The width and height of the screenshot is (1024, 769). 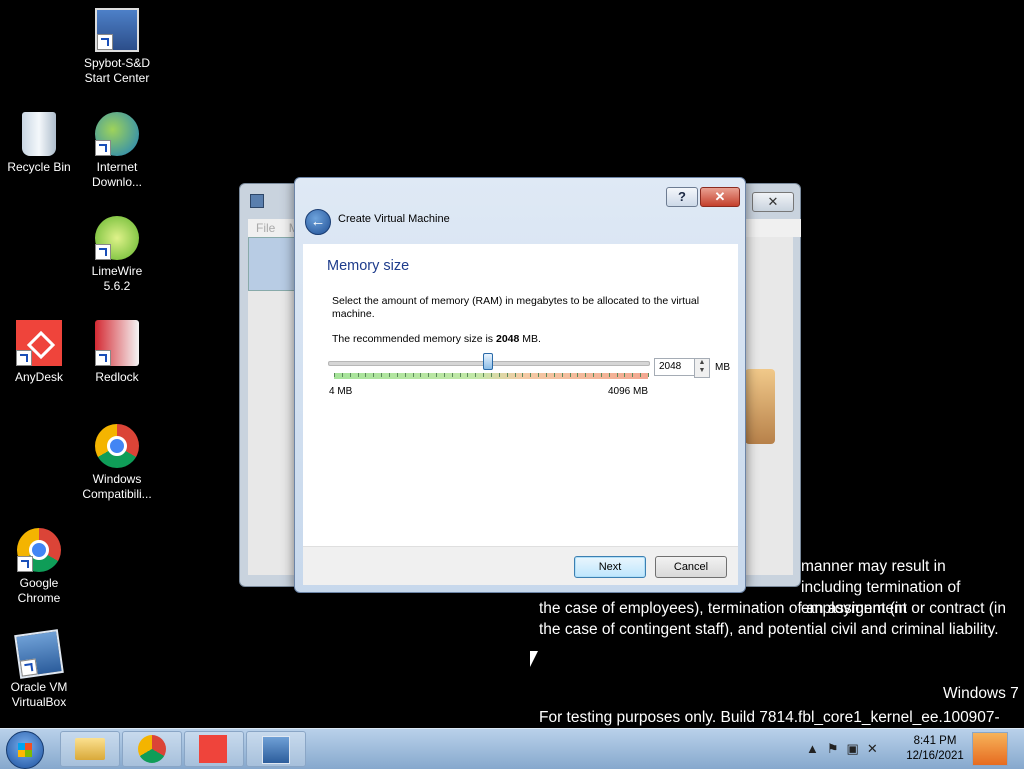 I want to click on desktop-icon-label: Google Chrome, so click(x=39, y=590).